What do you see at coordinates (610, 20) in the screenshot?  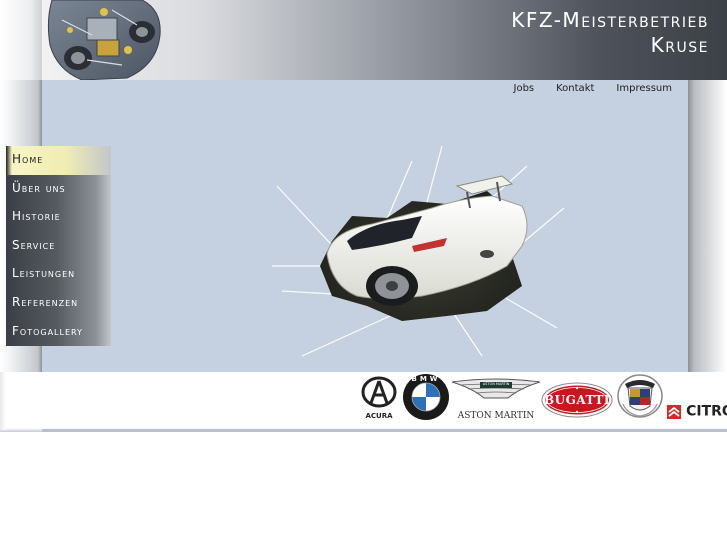 I see `brand-title: KFZ-Meisterbetrieb` at bounding box center [610, 20].